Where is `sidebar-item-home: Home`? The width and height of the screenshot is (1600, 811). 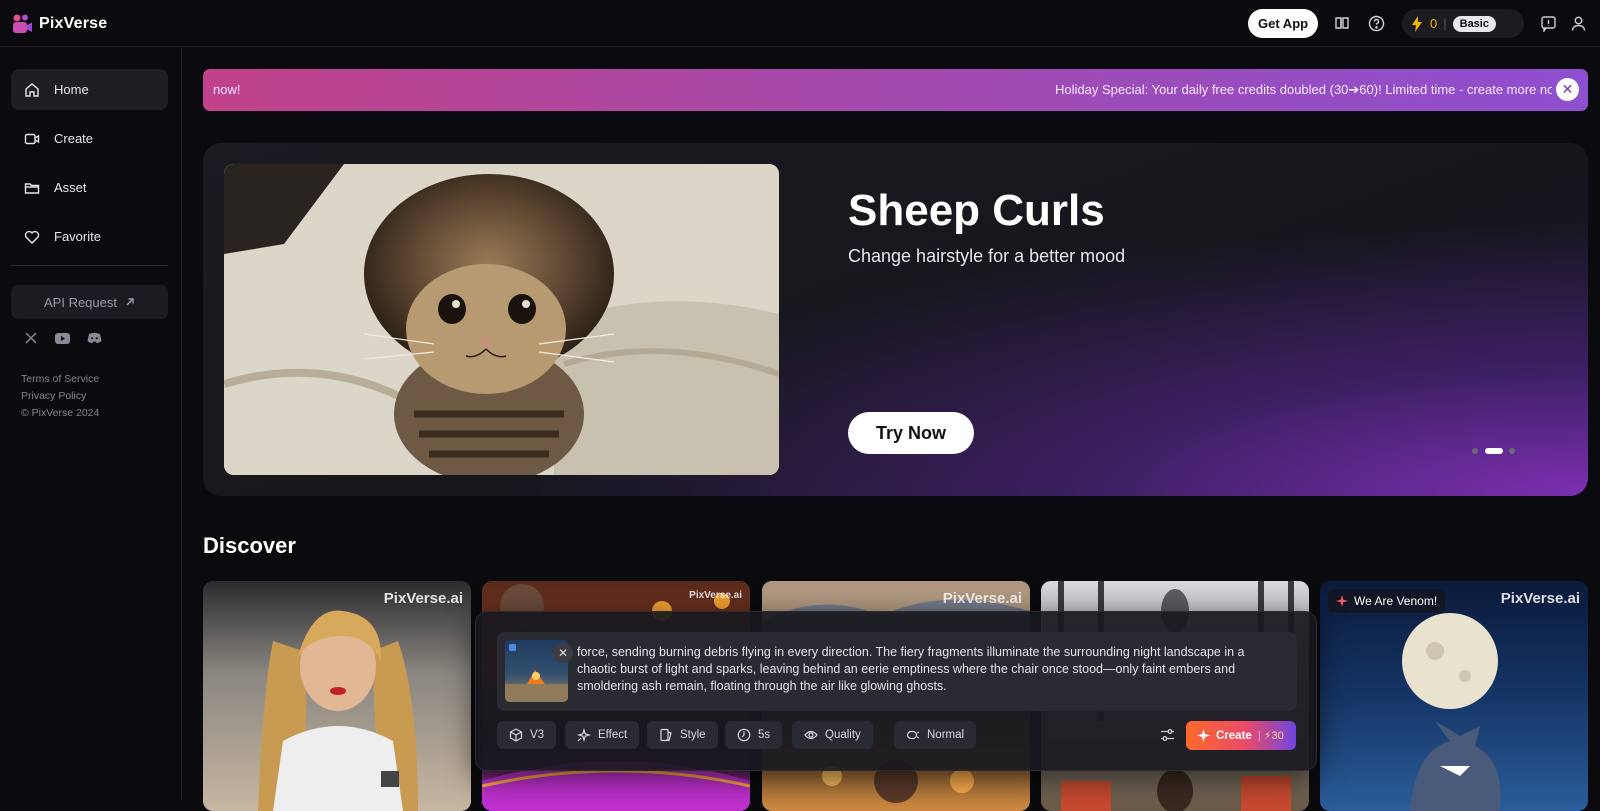
sidebar-item-home: Home is located at coordinates (89, 89).